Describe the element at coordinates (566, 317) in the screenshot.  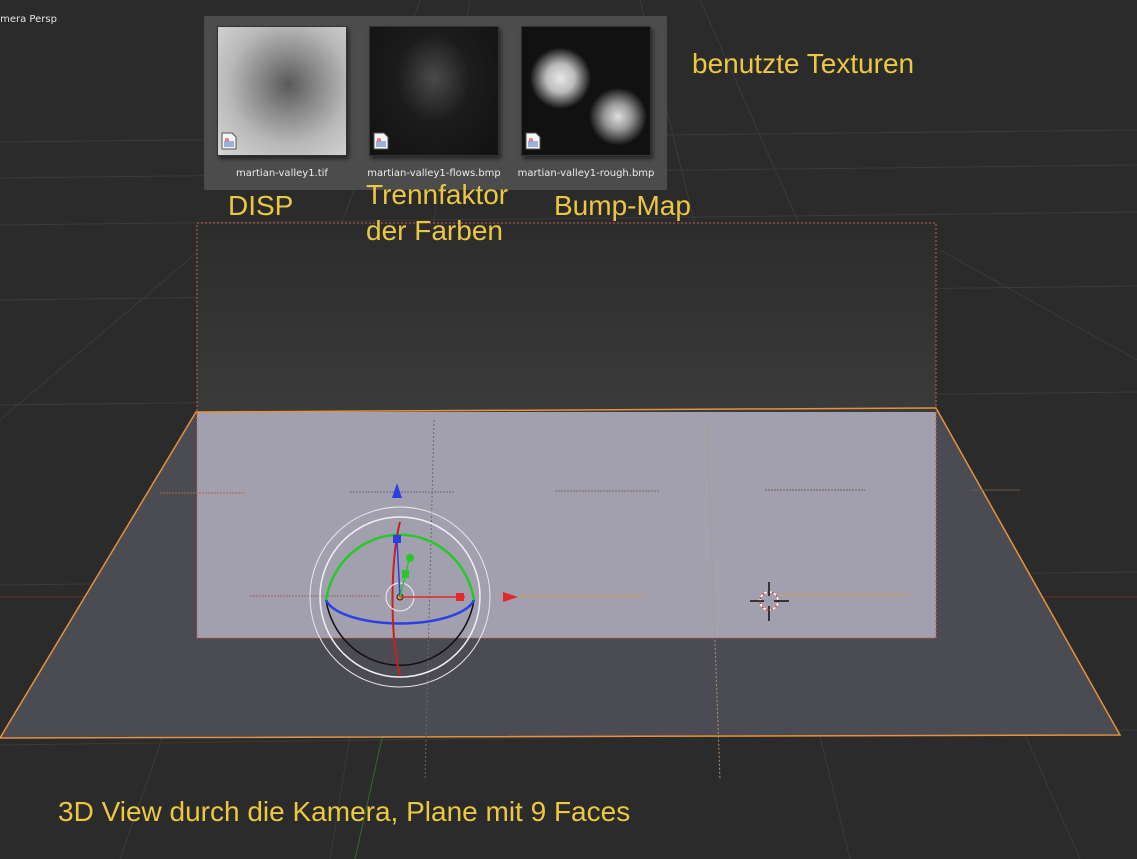
I see `camera-frame-top` at that location.